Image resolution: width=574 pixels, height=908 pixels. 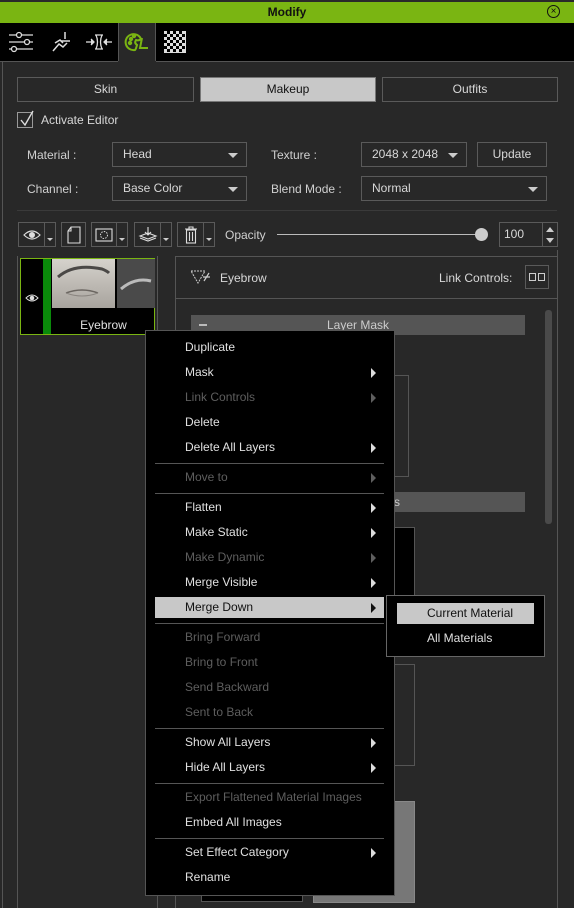 I want to click on tab-outfits: Outfits, so click(x=470, y=89).